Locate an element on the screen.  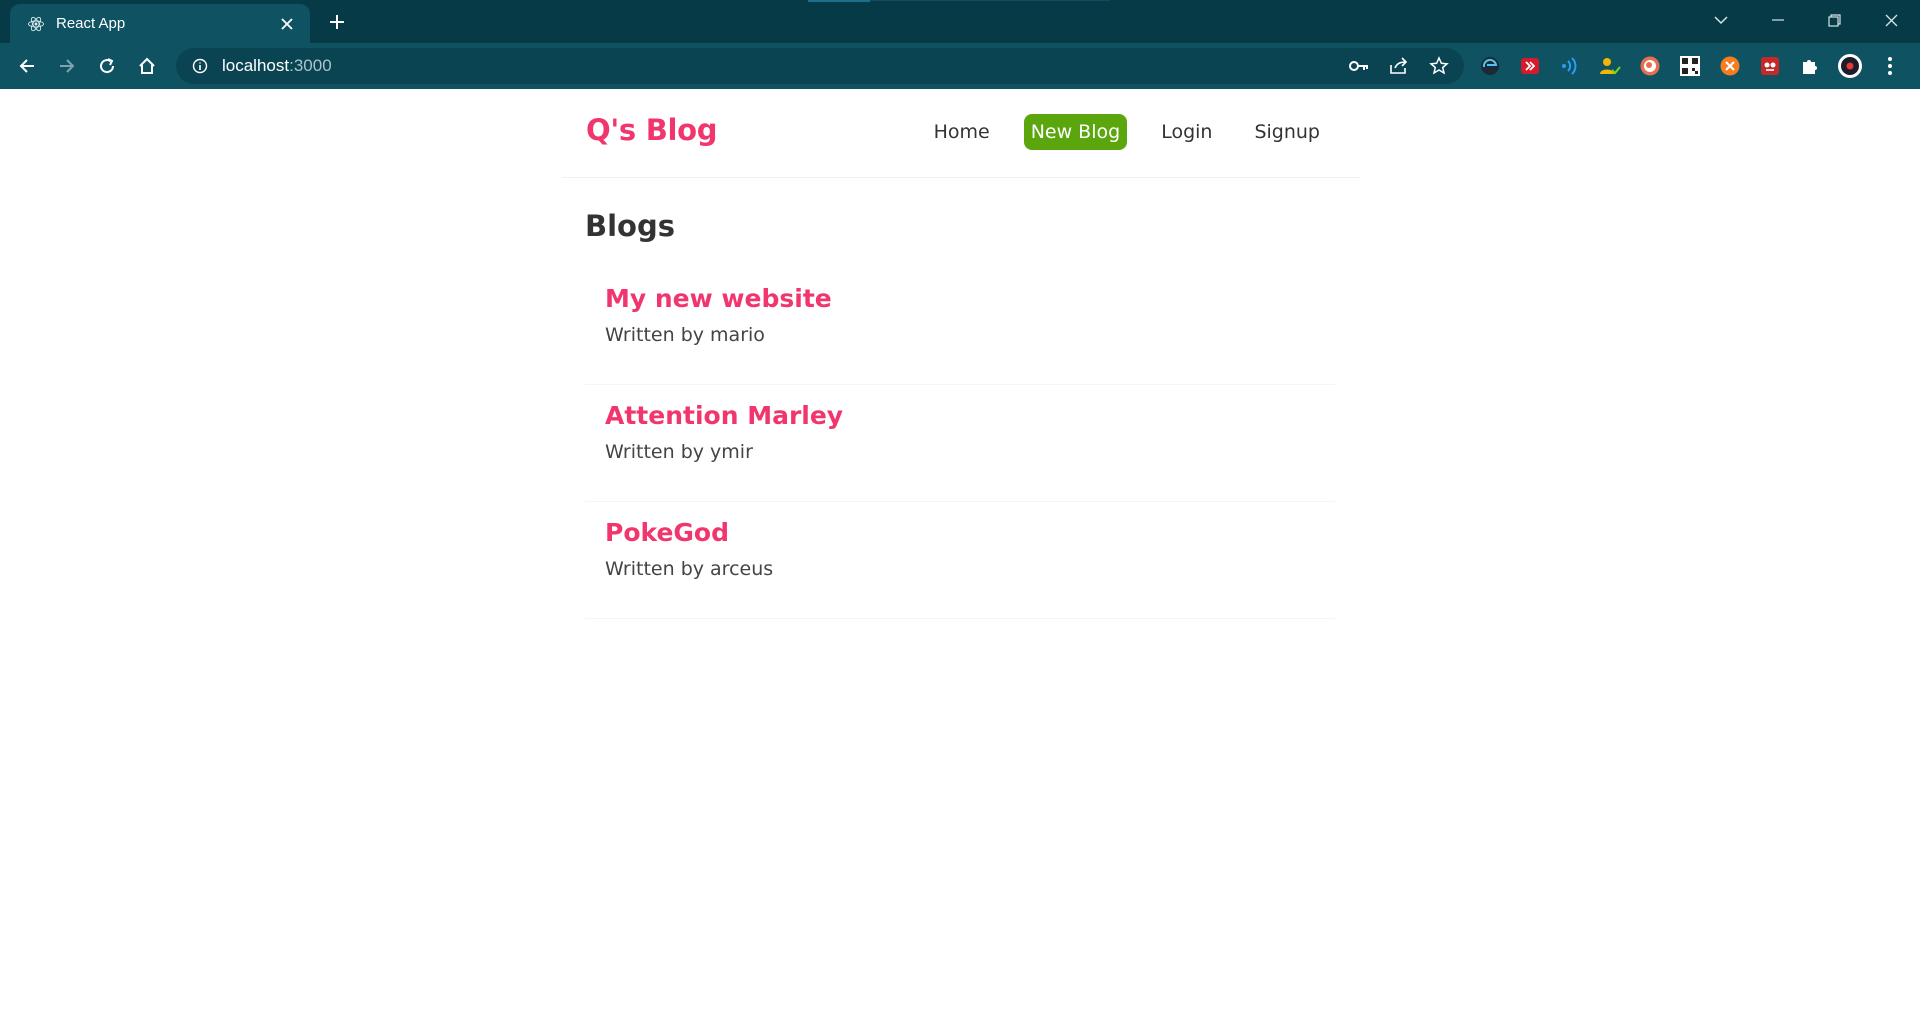
reload-icon is located at coordinates (107, 66).